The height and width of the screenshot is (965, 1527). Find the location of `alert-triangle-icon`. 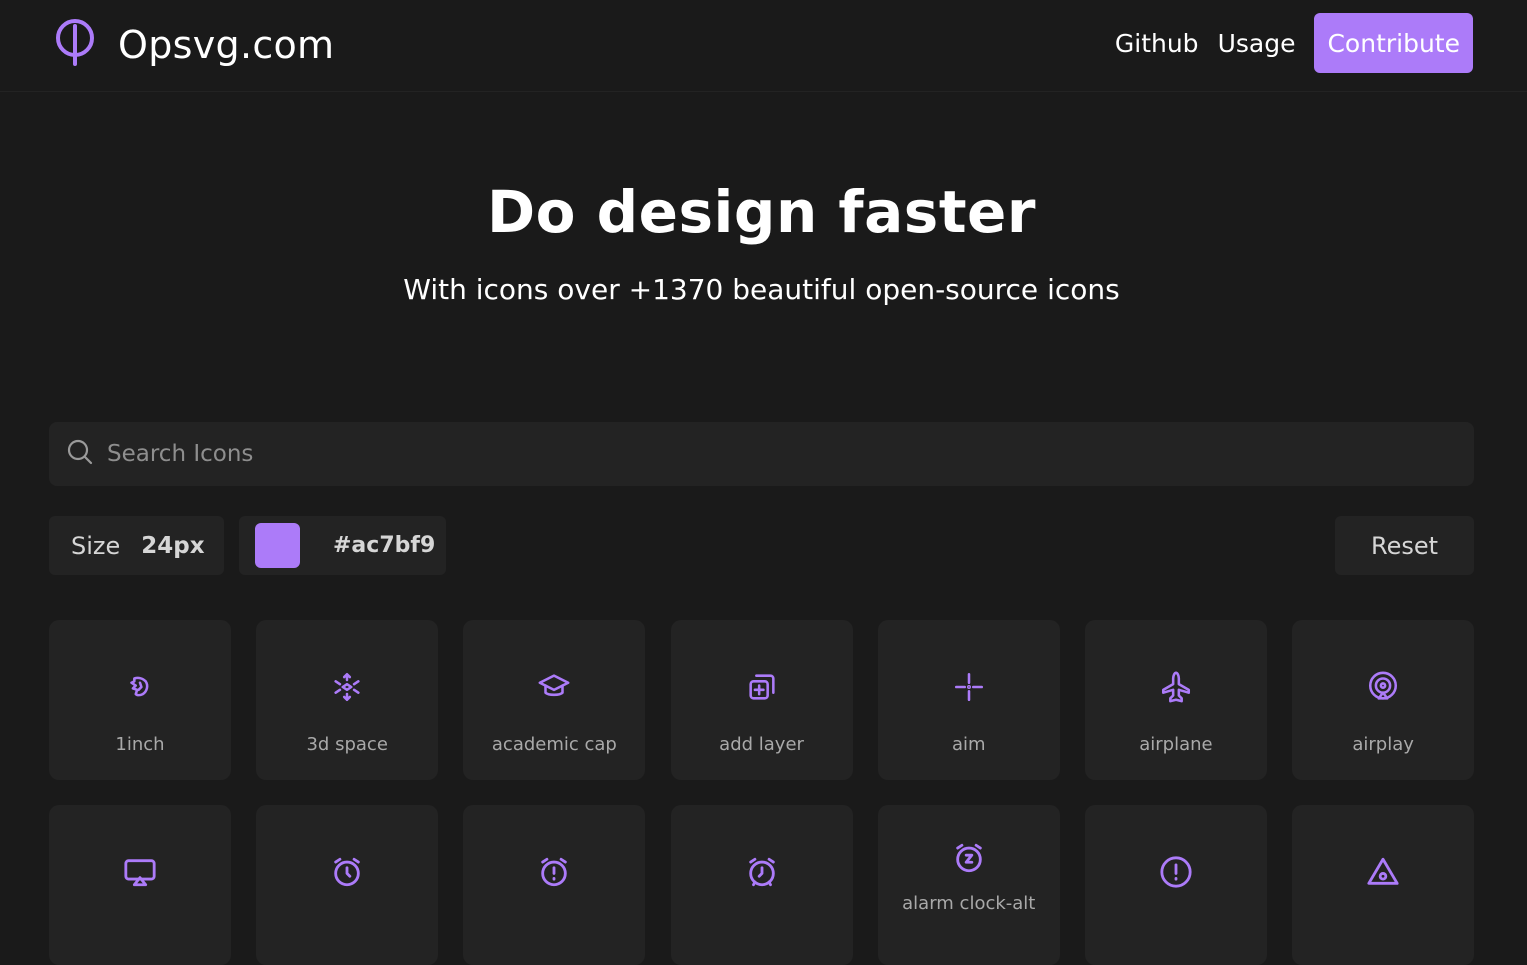

alert-triangle-icon is located at coordinates (1383, 872).